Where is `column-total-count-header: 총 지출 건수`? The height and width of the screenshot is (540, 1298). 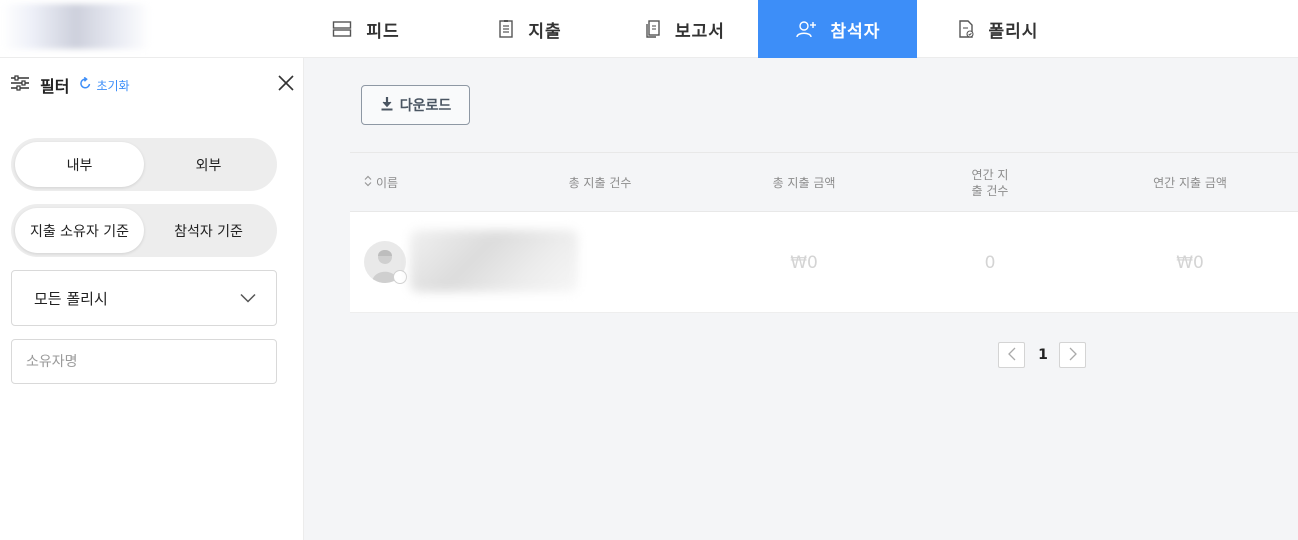
column-total-count-header: 총 지출 건수 is located at coordinates (600, 183).